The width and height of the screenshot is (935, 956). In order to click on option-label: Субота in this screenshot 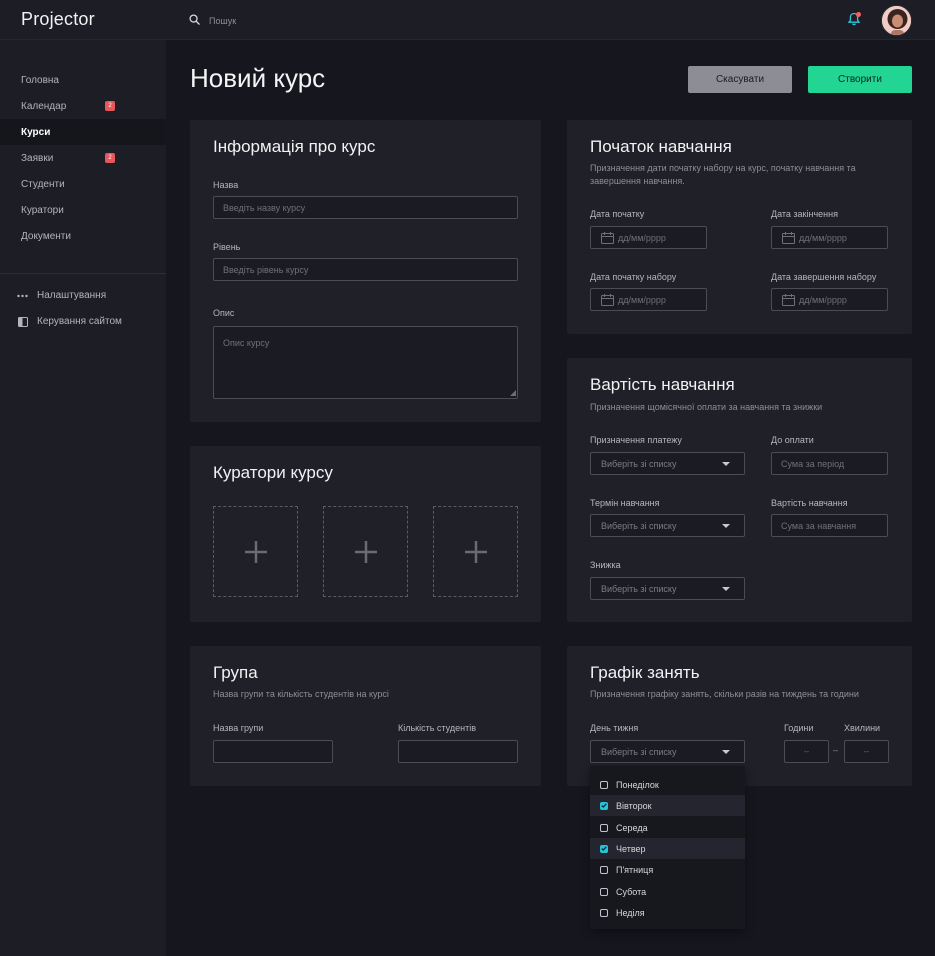, I will do `click(631, 891)`.